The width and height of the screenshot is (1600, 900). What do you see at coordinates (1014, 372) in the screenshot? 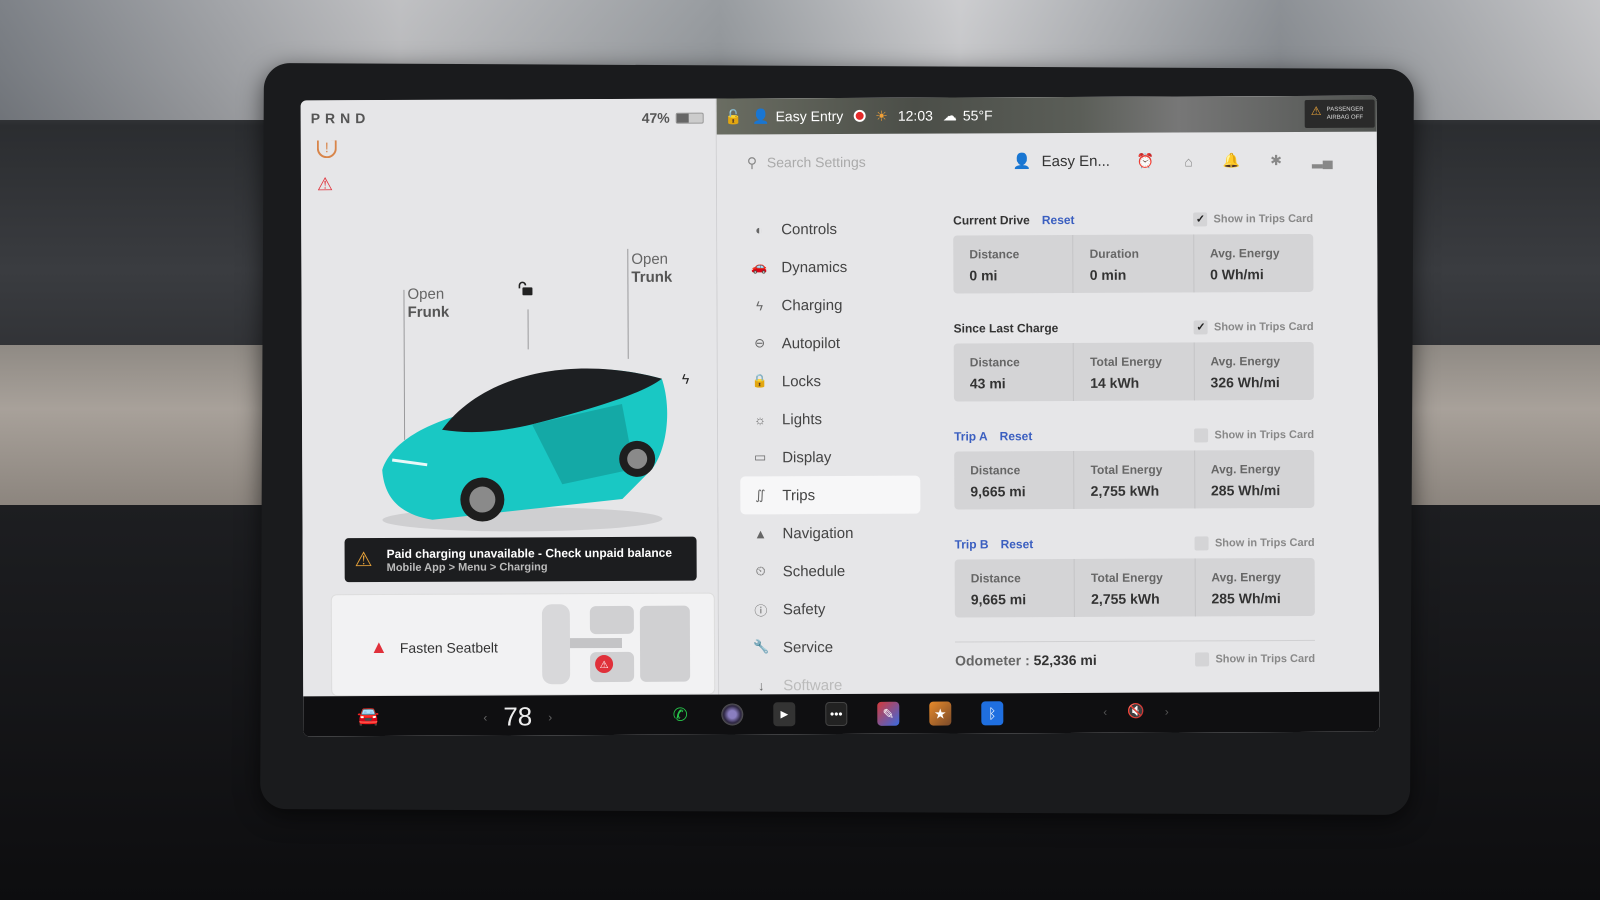
I see `stat-distance: Distance 43 mi` at bounding box center [1014, 372].